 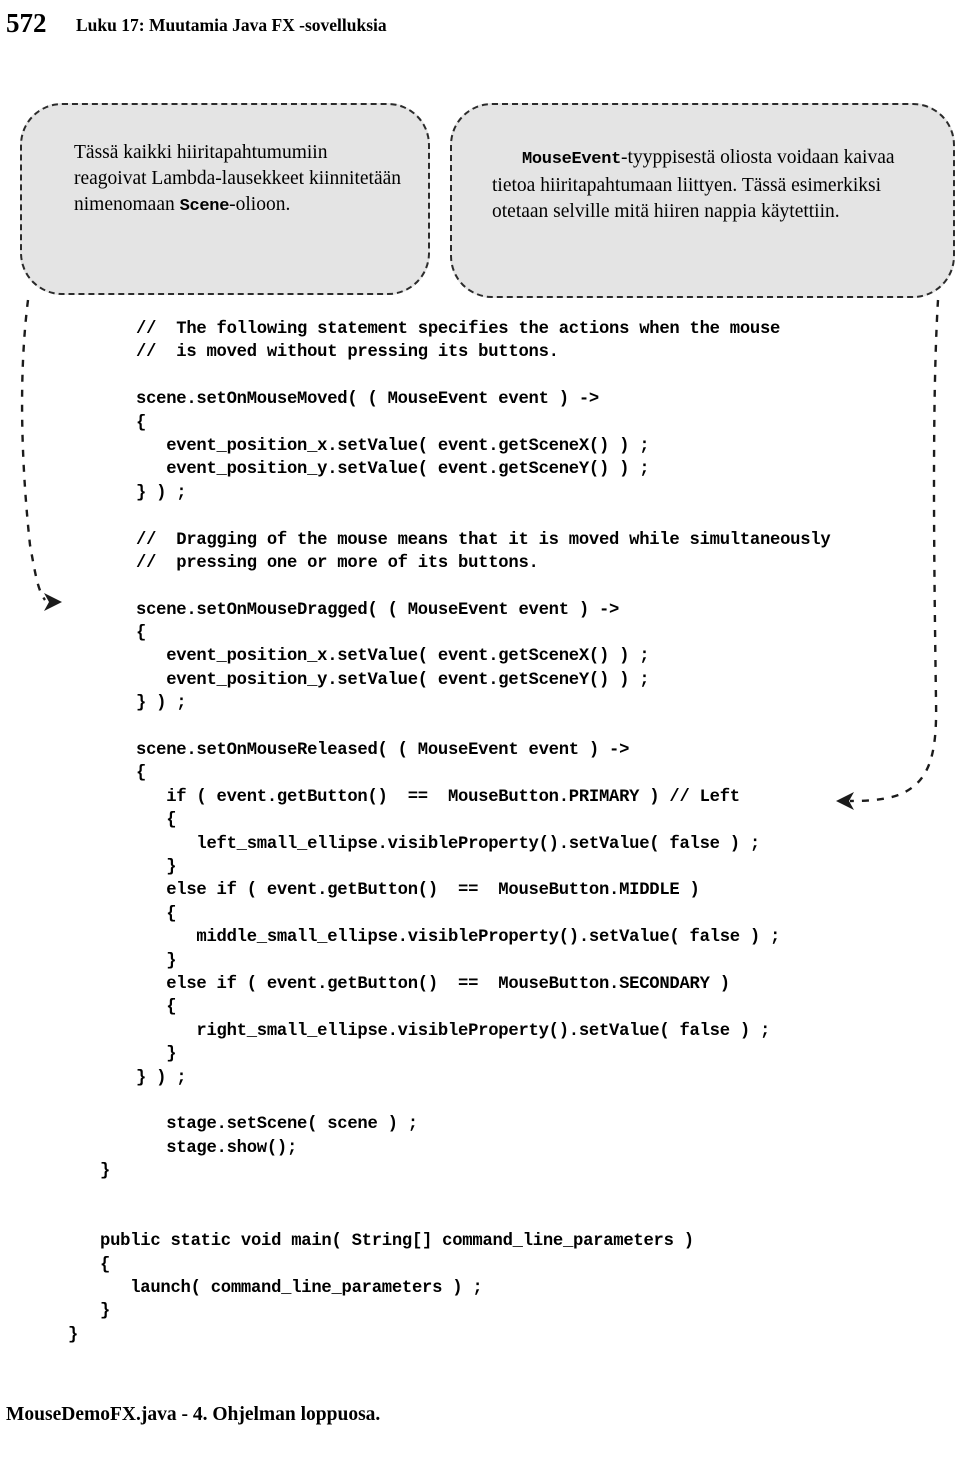 What do you see at coordinates (231, 25) in the screenshot?
I see `chapter-header-title: Luku 17: Muutamia Java FX -sovelluksia` at bounding box center [231, 25].